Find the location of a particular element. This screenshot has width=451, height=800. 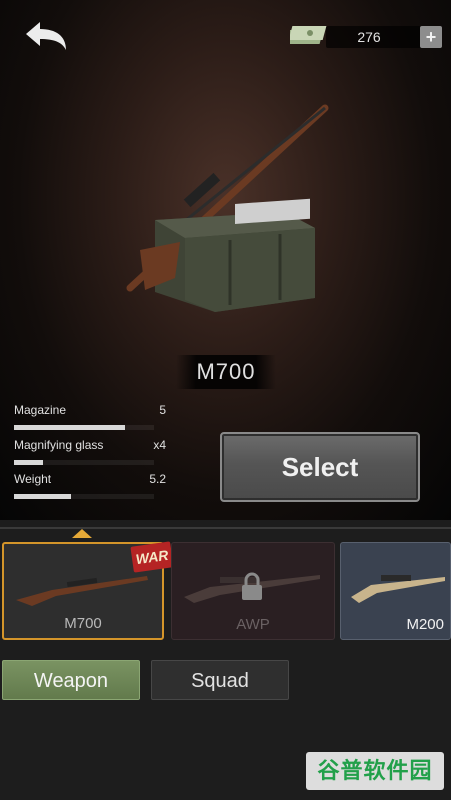

weapon-card-m200: M200 is located at coordinates (395, 591).